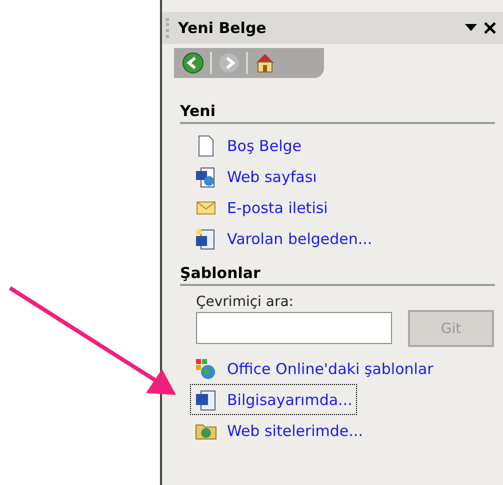 This screenshot has width=503, height=485. I want to click on search-label: Çevrimiçi ara:, so click(245, 302).